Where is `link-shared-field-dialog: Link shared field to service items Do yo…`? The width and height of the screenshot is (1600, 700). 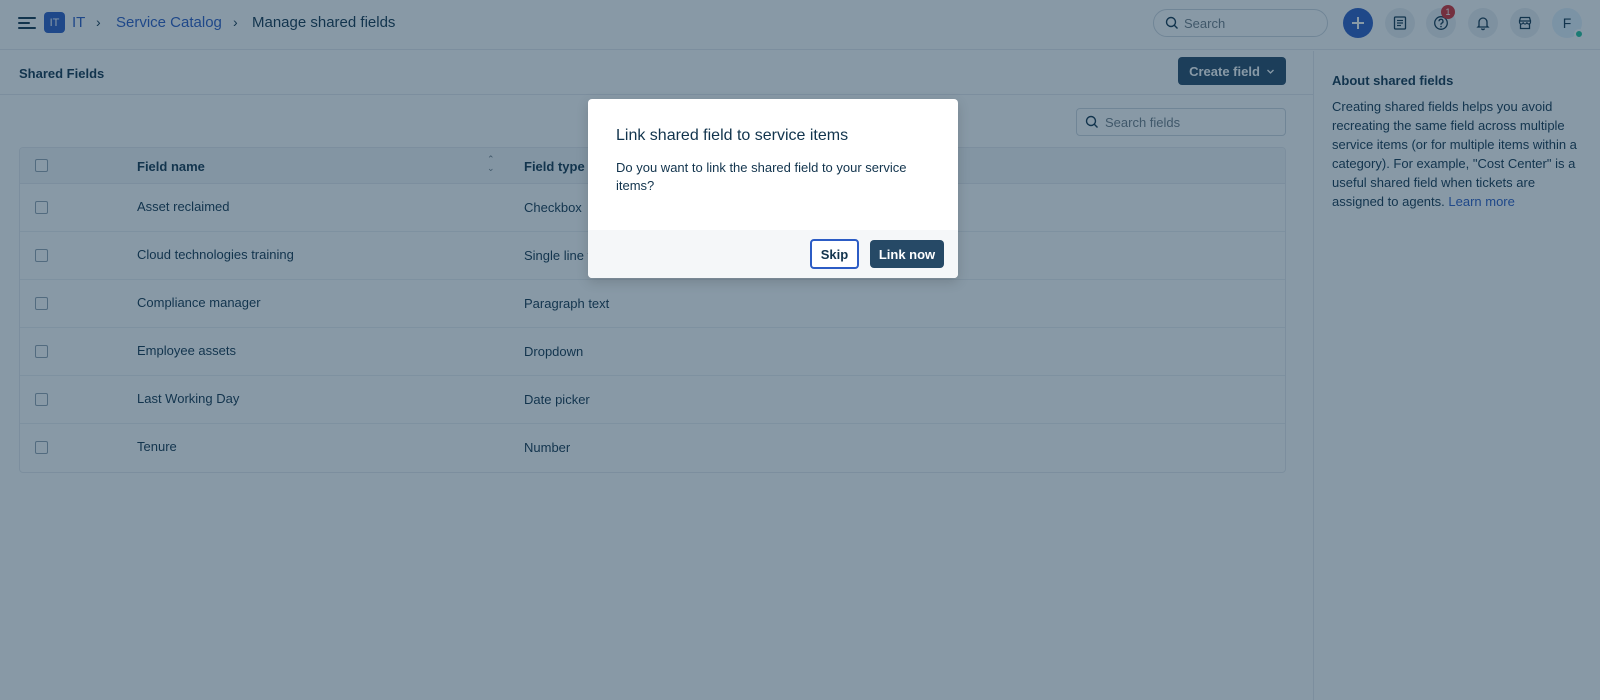 link-shared-field-dialog: Link shared field to service items Do yo… is located at coordinates (773, 188).